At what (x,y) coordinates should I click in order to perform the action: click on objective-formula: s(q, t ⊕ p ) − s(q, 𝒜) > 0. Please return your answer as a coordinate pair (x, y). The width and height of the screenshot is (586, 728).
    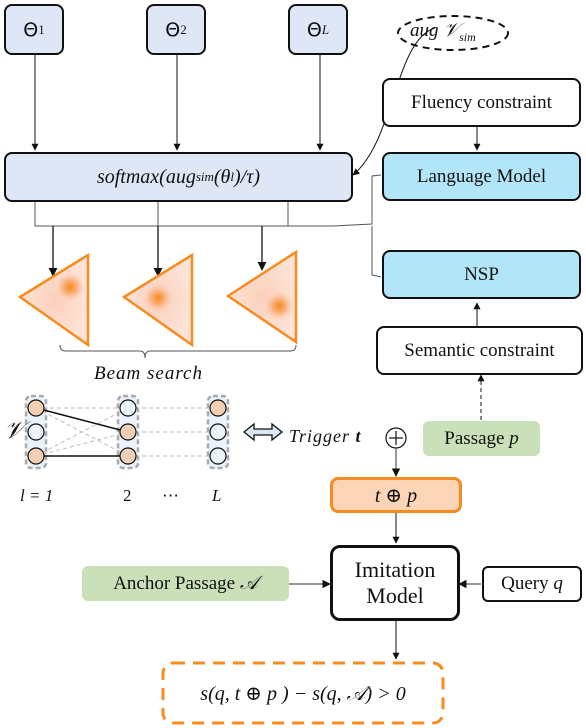
    Looking at the image, I should click on (303, 693).